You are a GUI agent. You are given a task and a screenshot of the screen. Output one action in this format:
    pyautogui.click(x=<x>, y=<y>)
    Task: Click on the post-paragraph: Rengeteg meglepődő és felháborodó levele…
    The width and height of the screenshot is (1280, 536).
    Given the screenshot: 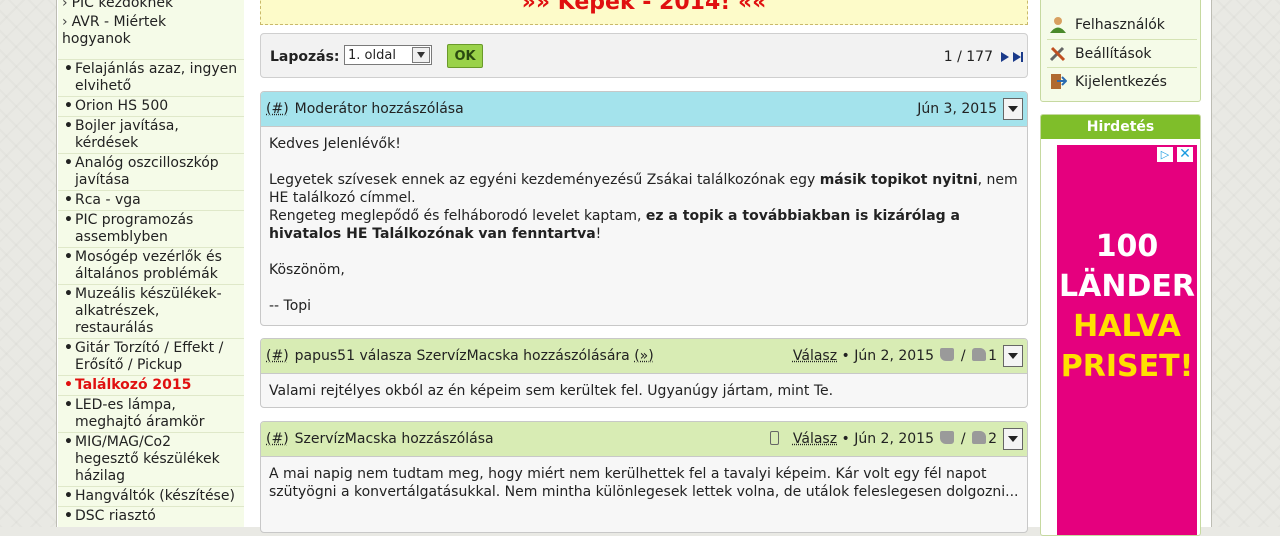 What is the action you would take?
    pyautogui.click(x=644, y=225)
    